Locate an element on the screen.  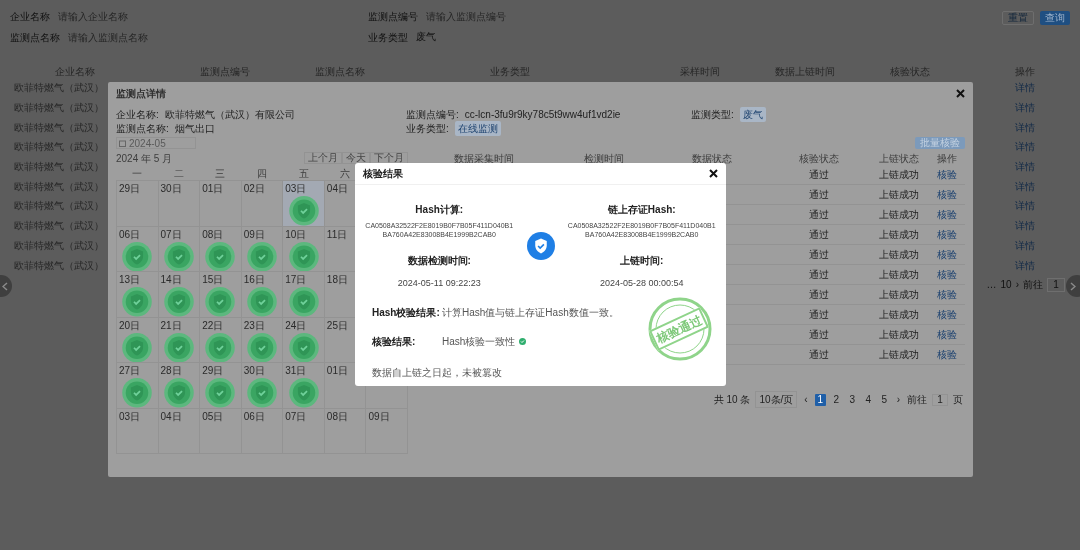
day-label: 28日 is located at coordinates (170, 371).